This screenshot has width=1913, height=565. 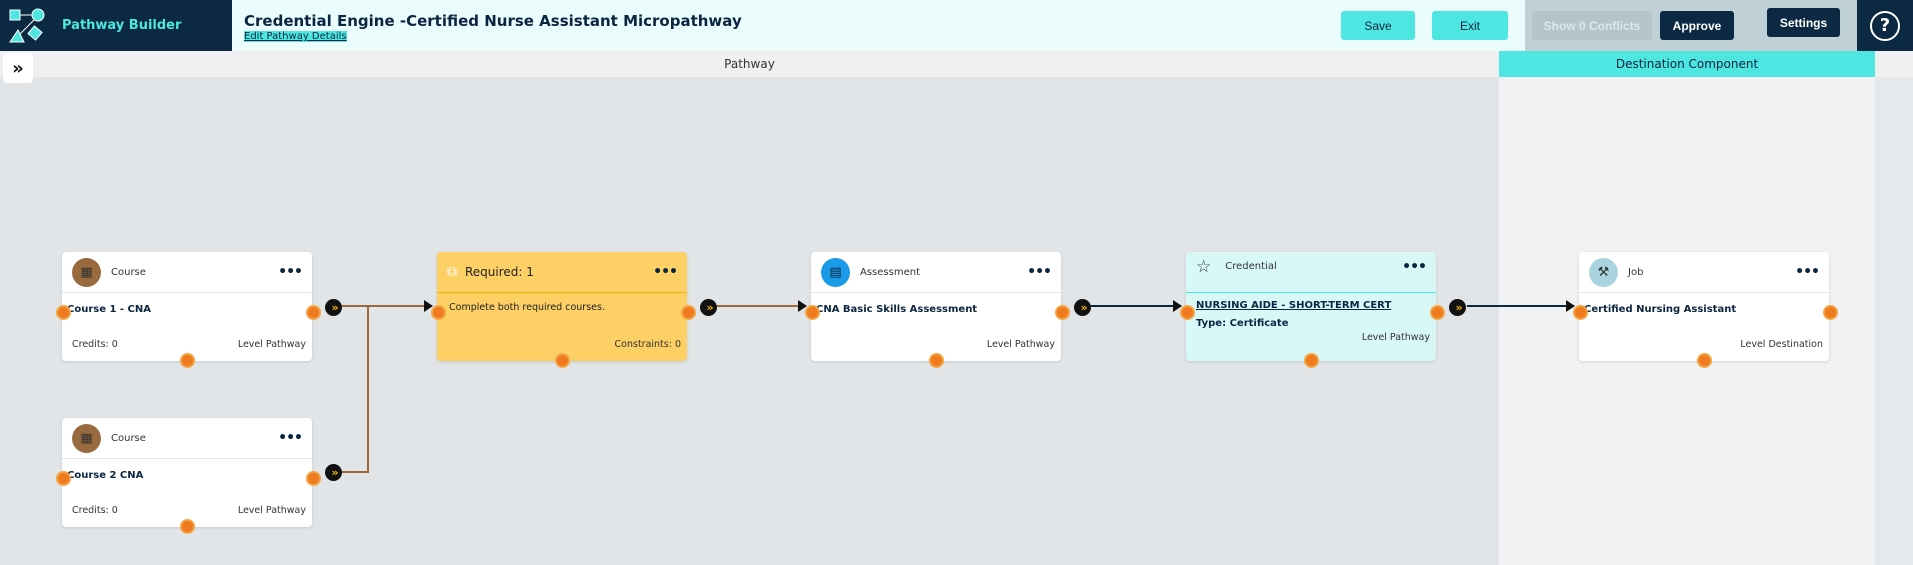 I want to click on card-type: Job, so click(x=1636, y=272).